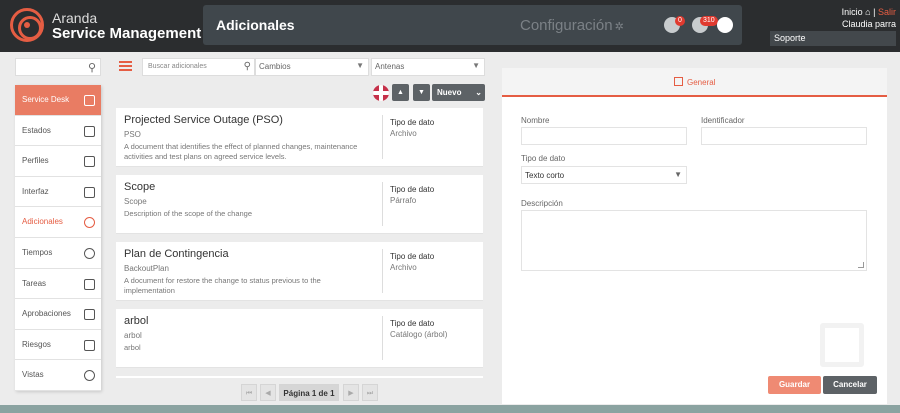 The height and width of the screenshot is (413, 900). I want to click on category-select: Cambios ▼, so click(312, 67).